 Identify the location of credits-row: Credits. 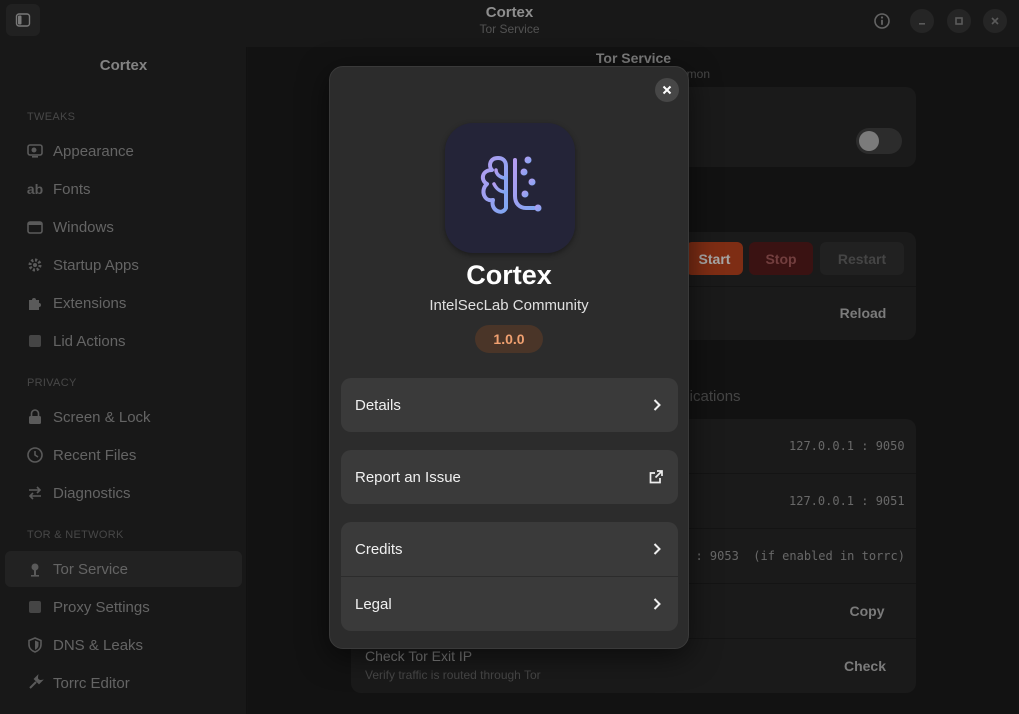
(509, 549).